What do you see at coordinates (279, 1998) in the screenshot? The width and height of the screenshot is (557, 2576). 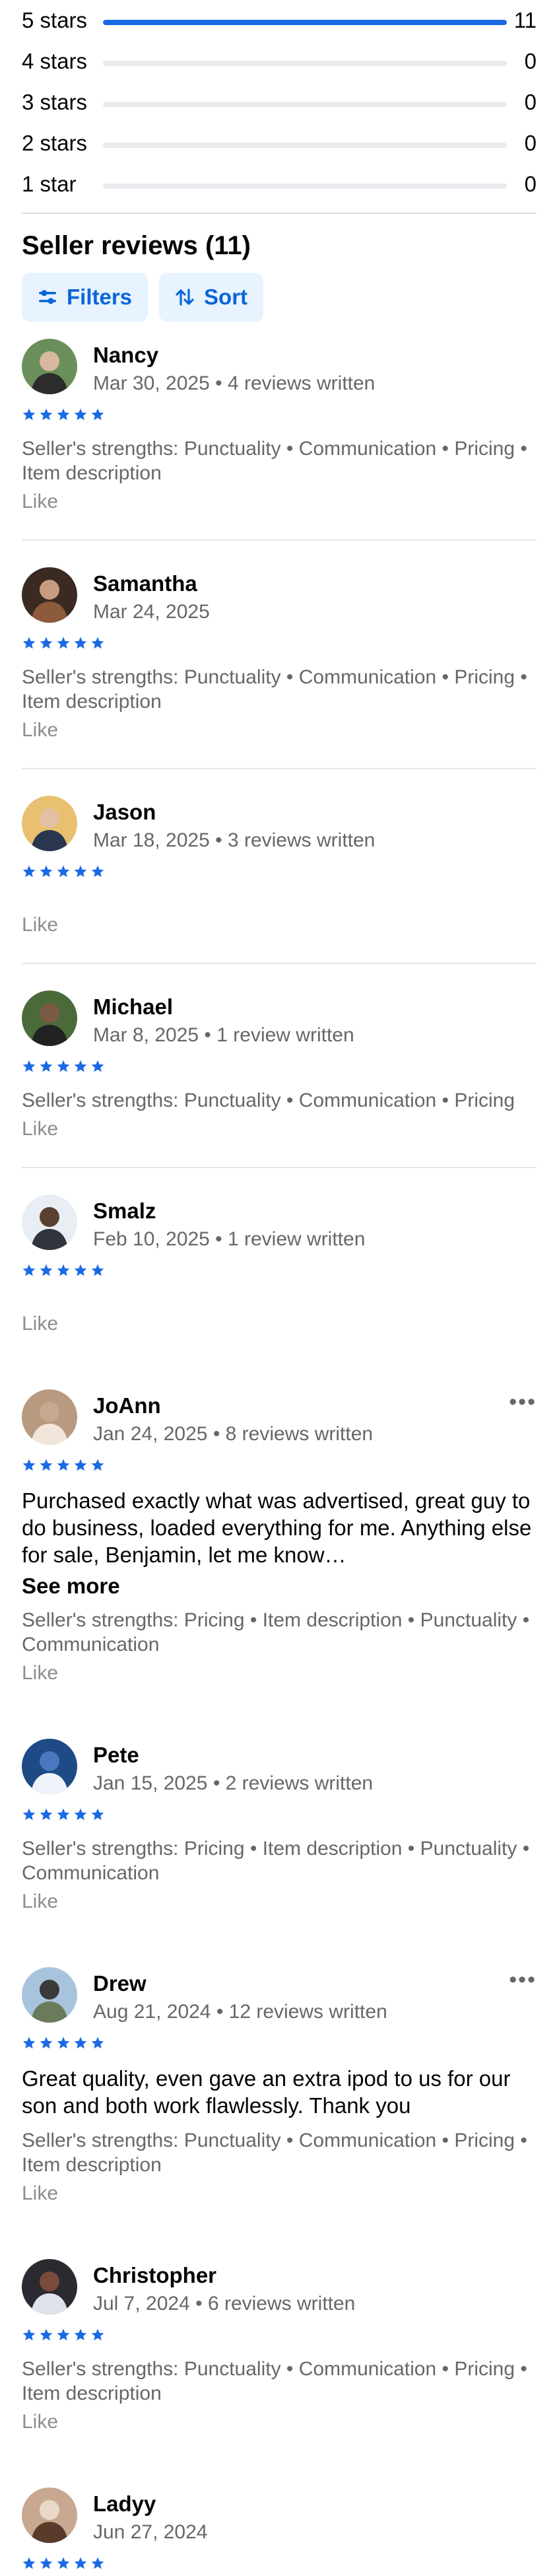 I see `review-header: Drew Aug 21, 2024 • 12 reviews written •••` at bounding box center [279, 1998].